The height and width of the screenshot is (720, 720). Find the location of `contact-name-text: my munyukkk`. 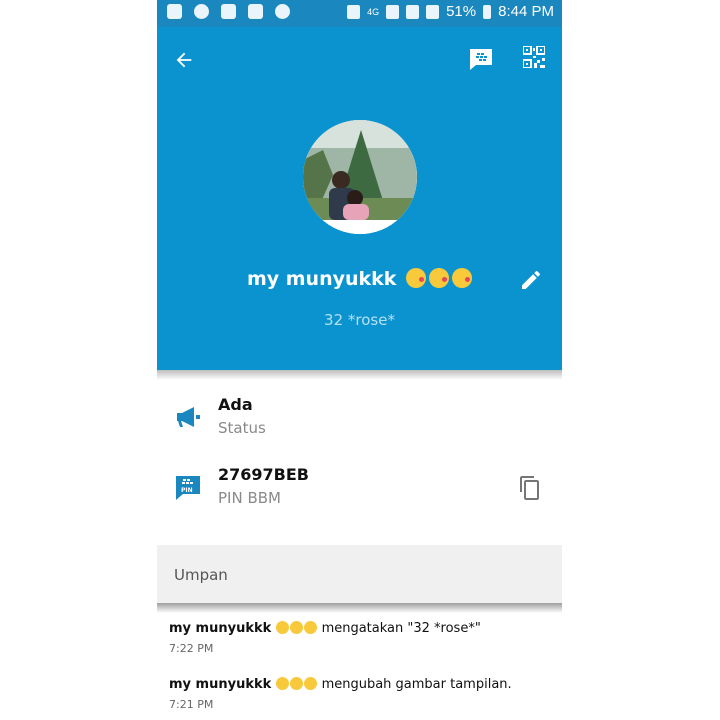

contact-name-text: my munyukkk is located at coordinates (321, 279).